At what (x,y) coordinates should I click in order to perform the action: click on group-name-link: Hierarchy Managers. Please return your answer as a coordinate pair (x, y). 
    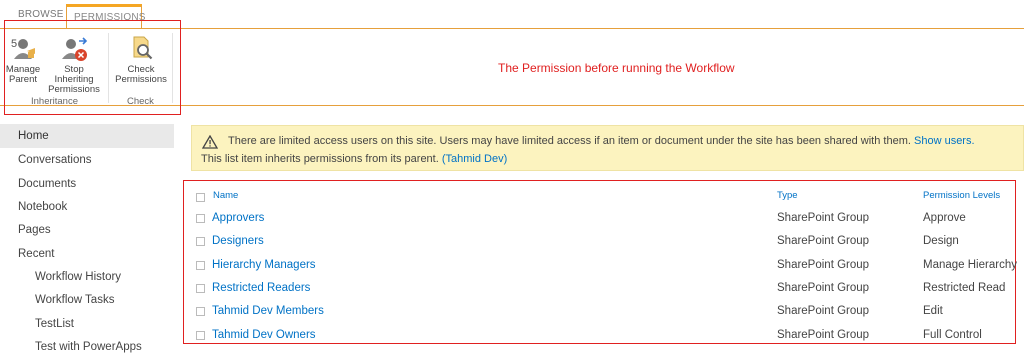
    Looking at the image, I should click on (264, 265).